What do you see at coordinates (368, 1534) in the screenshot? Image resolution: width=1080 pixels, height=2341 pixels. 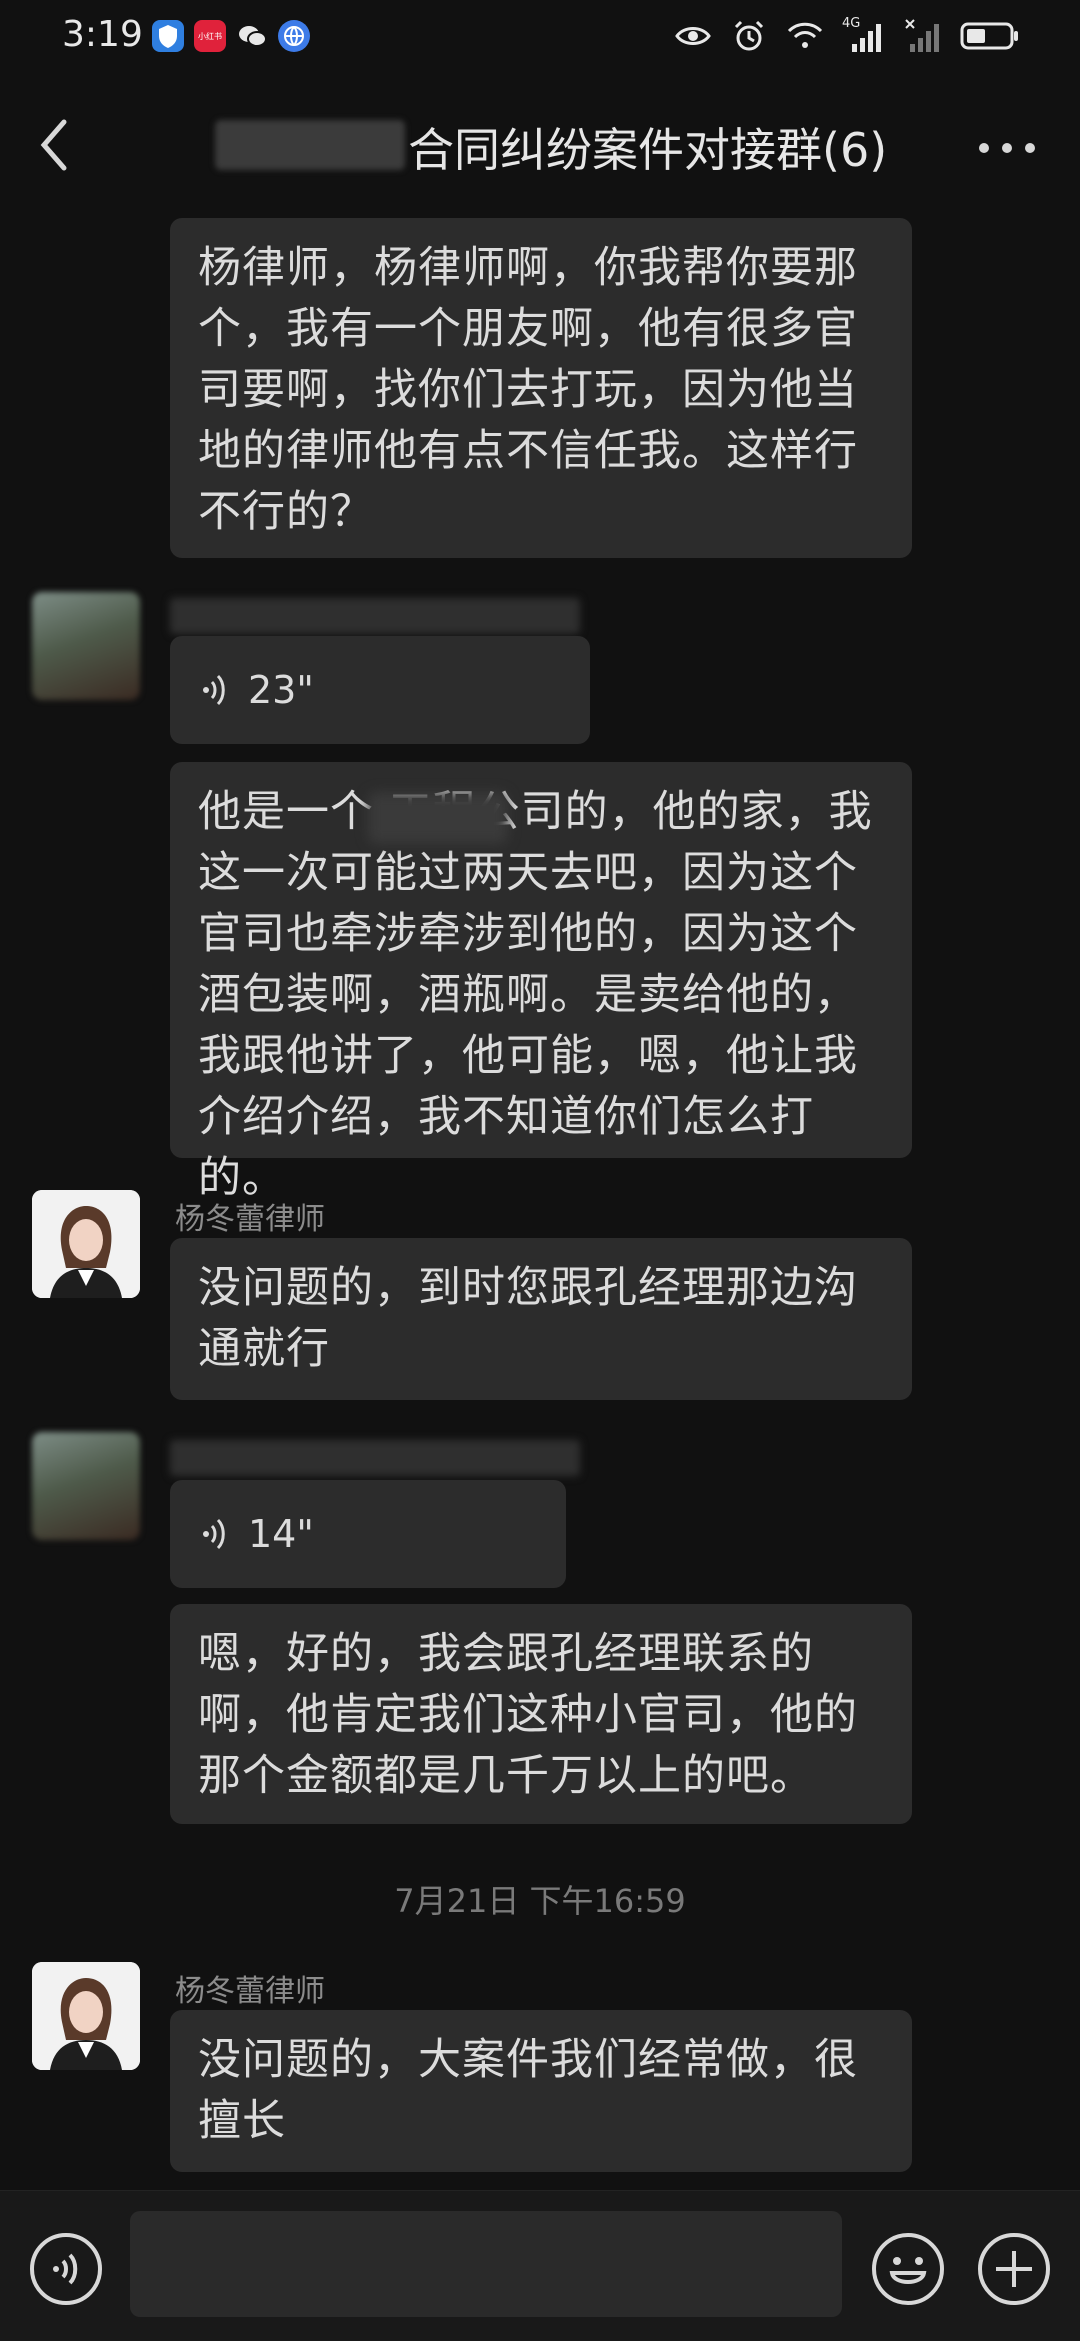 I see `voice-message: 14"` at bounding box center [368, 1534].